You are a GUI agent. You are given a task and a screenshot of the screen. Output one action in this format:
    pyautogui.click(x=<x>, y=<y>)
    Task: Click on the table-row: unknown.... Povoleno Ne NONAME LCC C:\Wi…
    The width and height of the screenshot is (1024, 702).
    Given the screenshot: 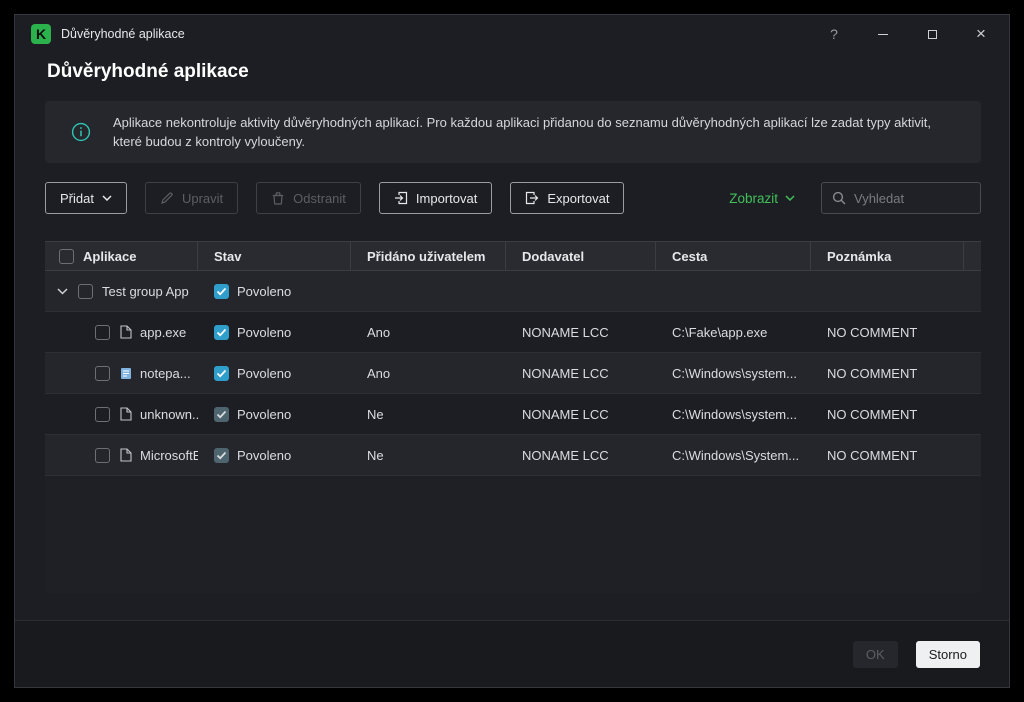 What is the action you would take?
    pyautogui.click(x=513, y=414)
    